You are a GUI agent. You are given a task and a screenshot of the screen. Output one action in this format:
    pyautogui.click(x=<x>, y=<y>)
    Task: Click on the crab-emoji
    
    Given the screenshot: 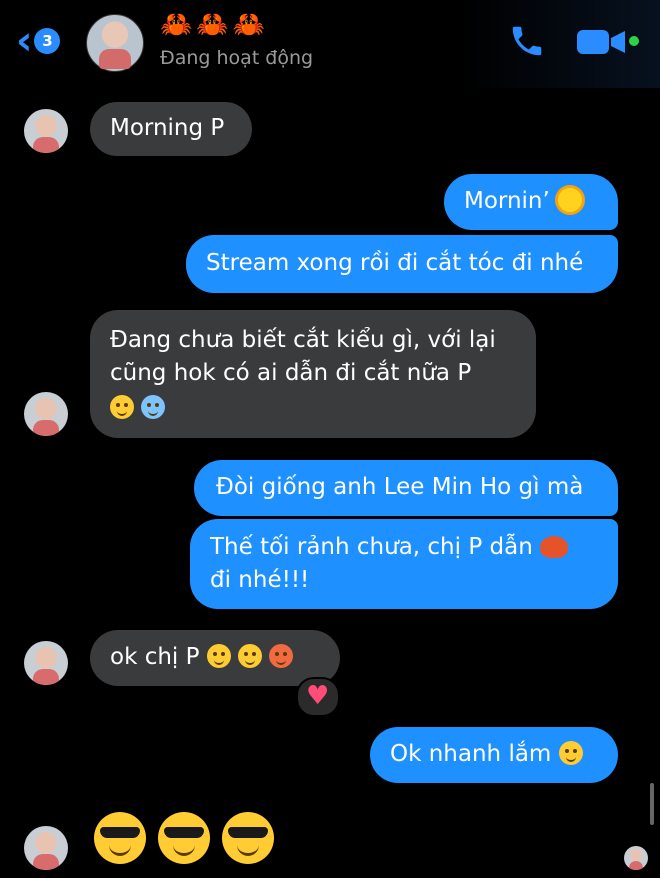 What is the action you would take?
    pyautogui.click(x=554, y=547)
    